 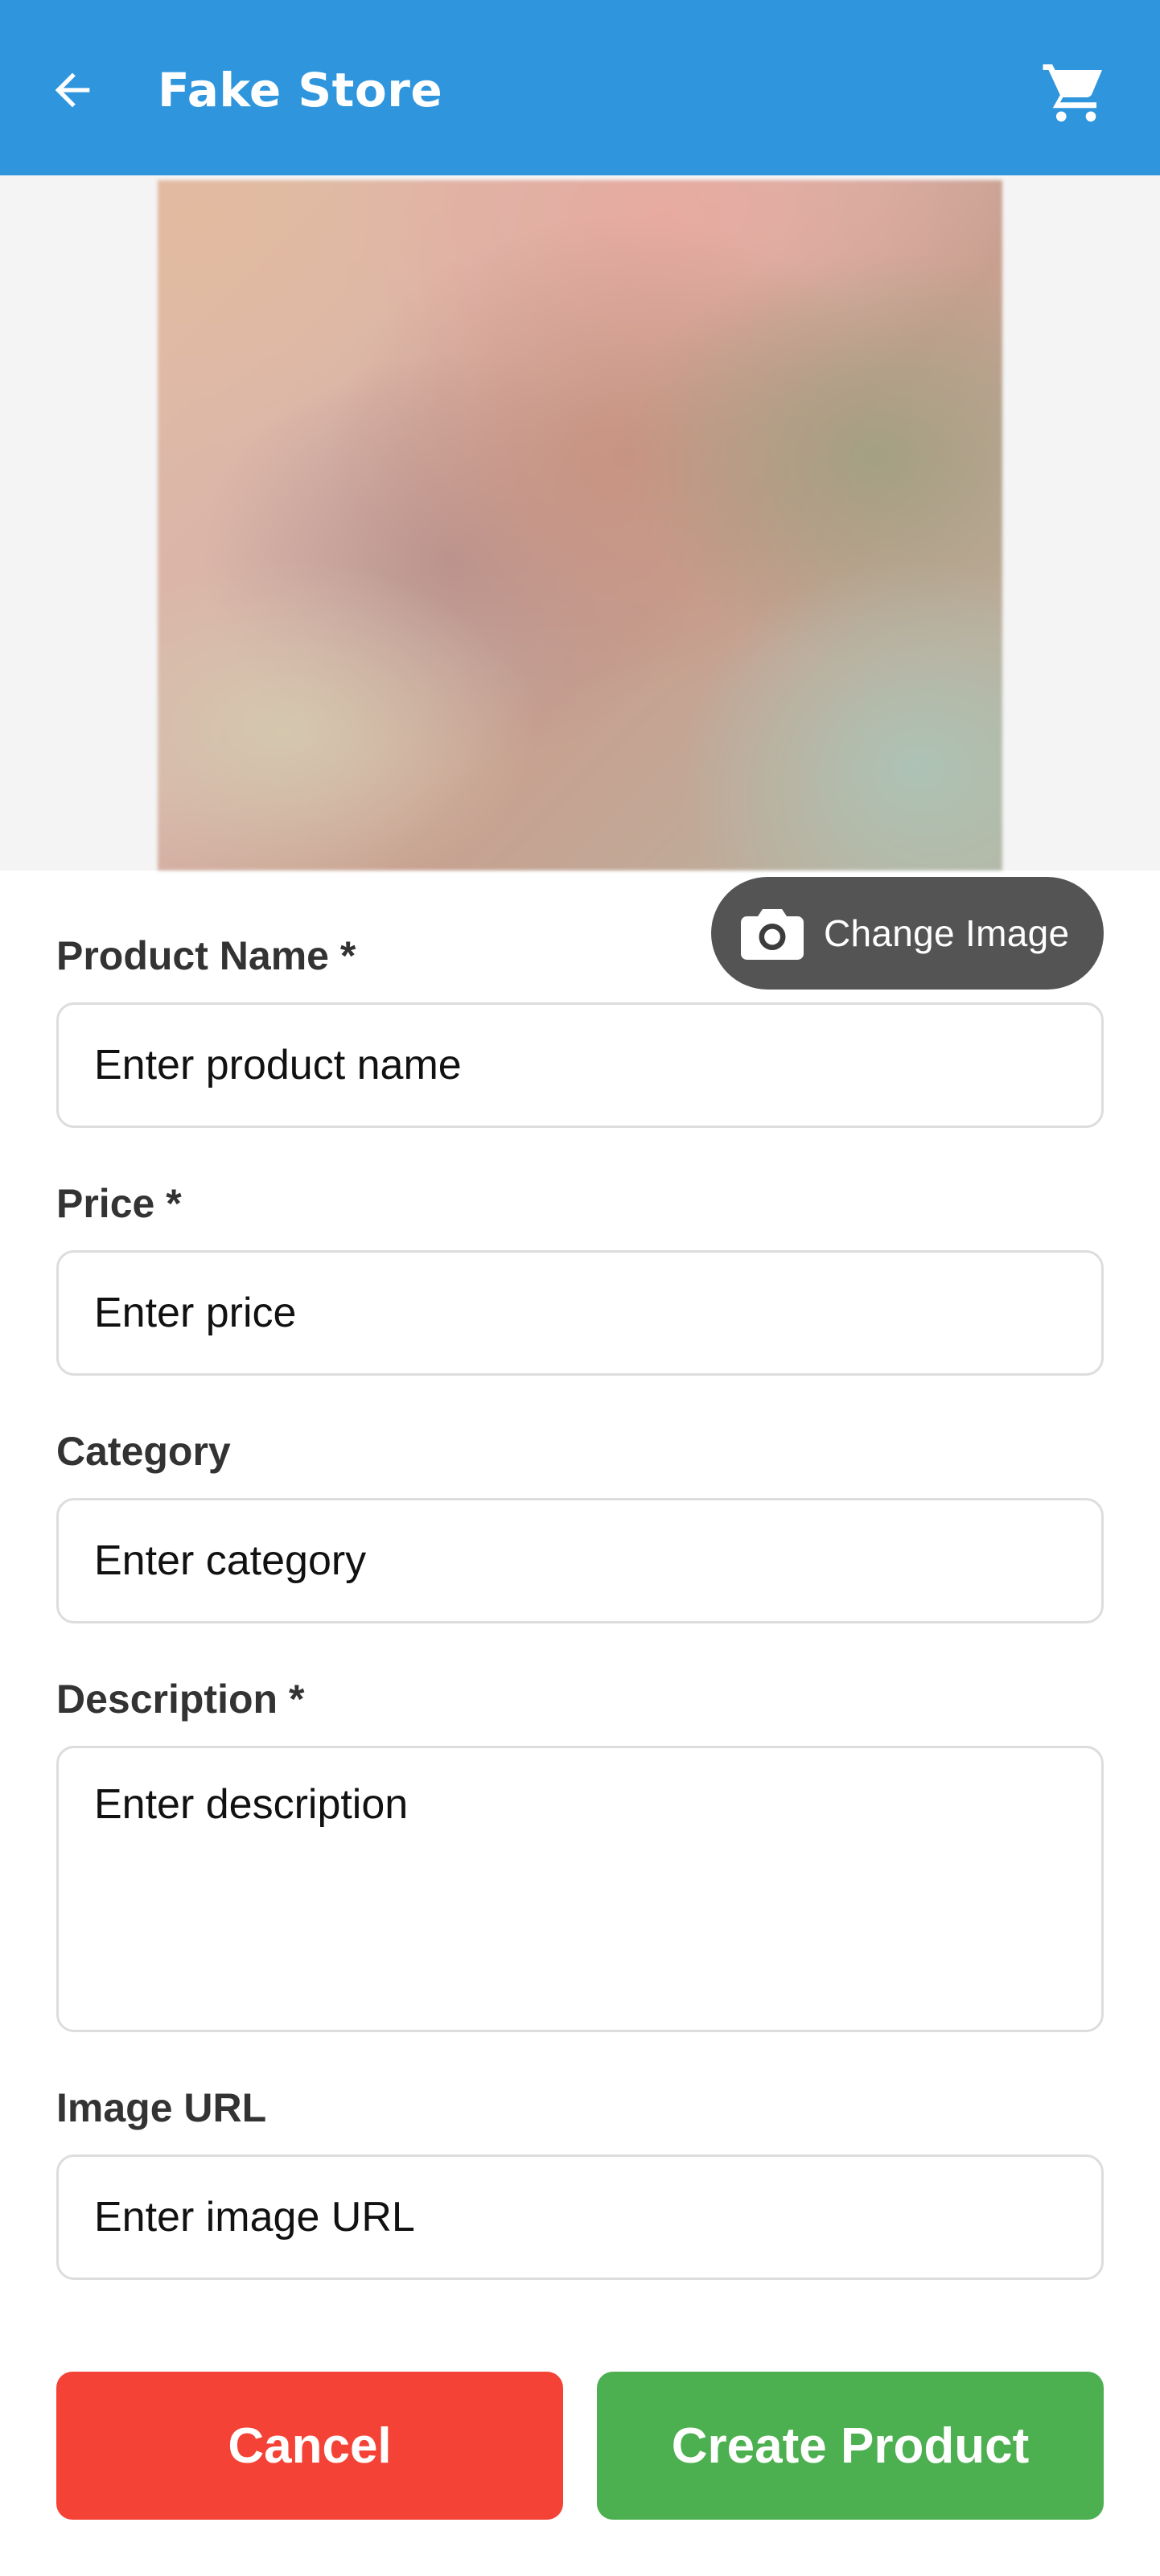 What do you see at coordinates (230, 1560) in the screenshot?
I see `category-placeholder: Enter category` at bounding box center [230, 1560].